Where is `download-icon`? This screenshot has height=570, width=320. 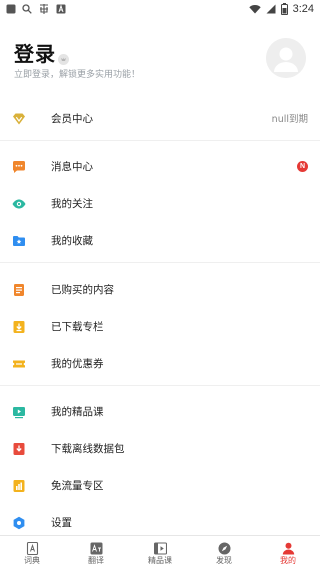
download-icon is located at coordinates (19, 326).